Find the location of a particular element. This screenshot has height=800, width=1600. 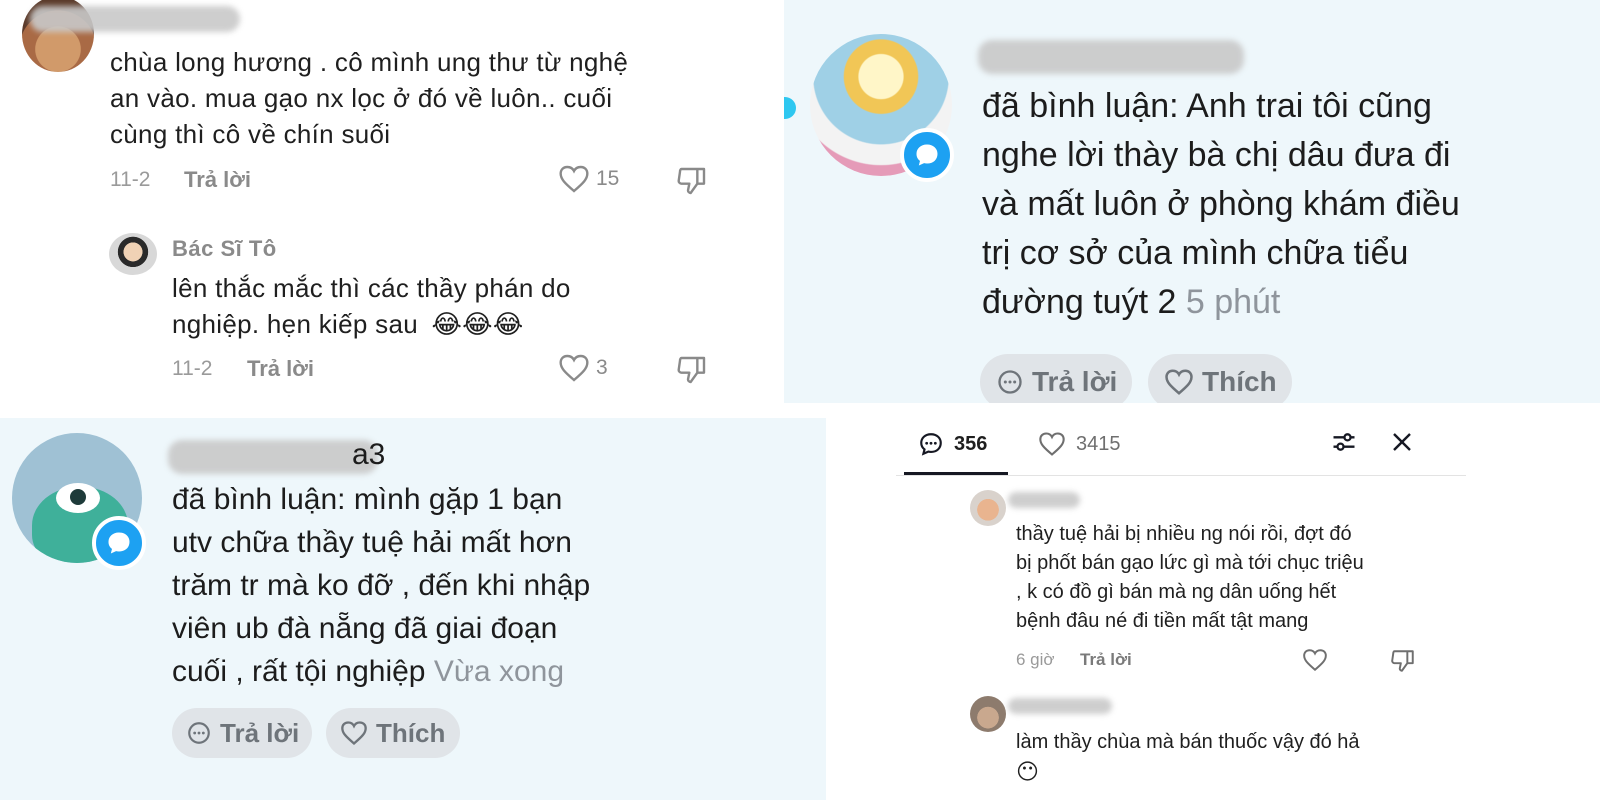

comment-text-line: đã bình luận: Anh trai tôi cũng is located at coordinates (1207, 106).